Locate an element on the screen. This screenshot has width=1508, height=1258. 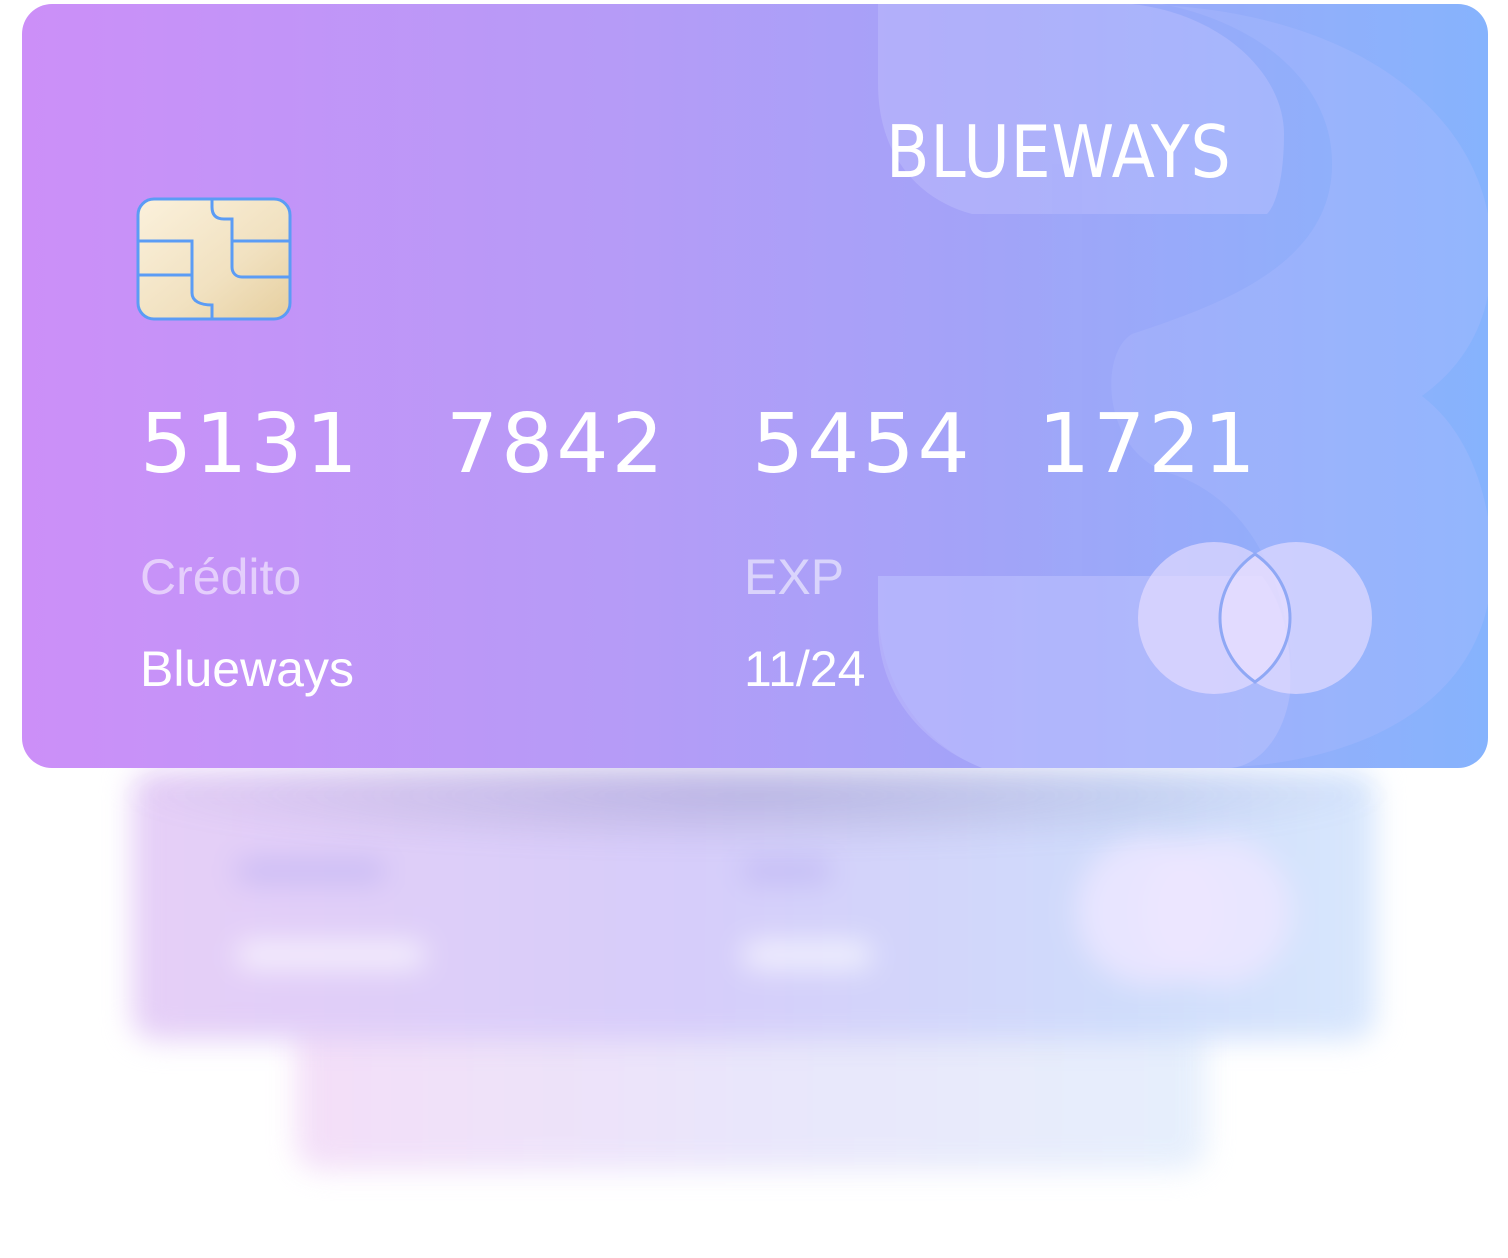
card-number-group-1: 5131 is located at coordinates (250, 444).